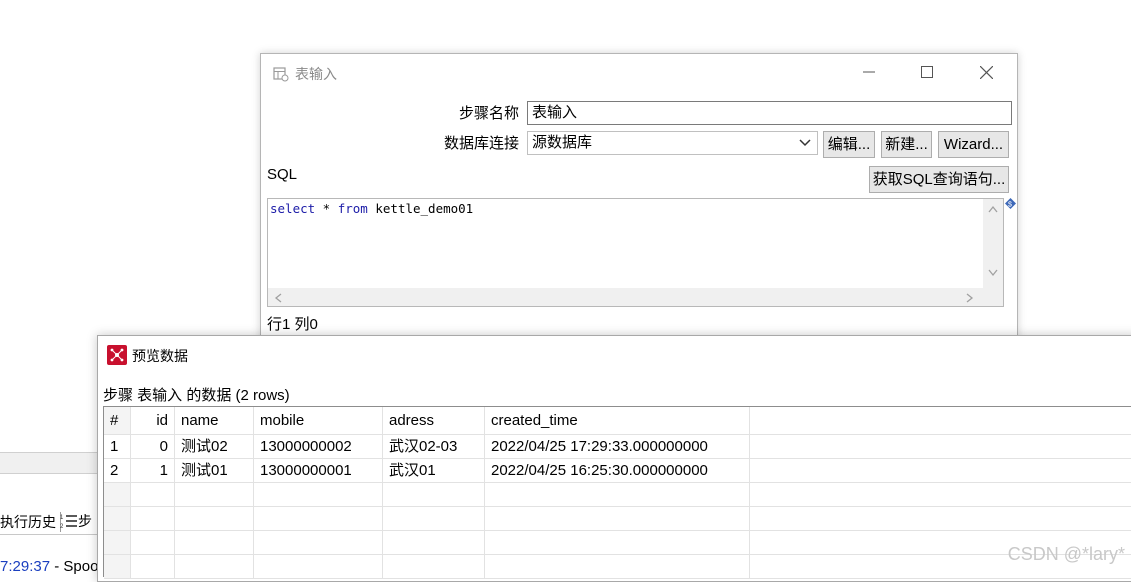 The height and width of the screenshot is (582, 1131). I want to click on horizontal-scrollbar, so click(626, 297).